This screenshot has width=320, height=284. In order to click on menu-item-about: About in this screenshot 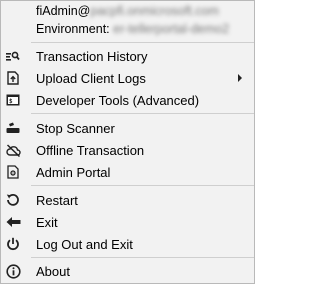, I will do `click(127, 271)`.